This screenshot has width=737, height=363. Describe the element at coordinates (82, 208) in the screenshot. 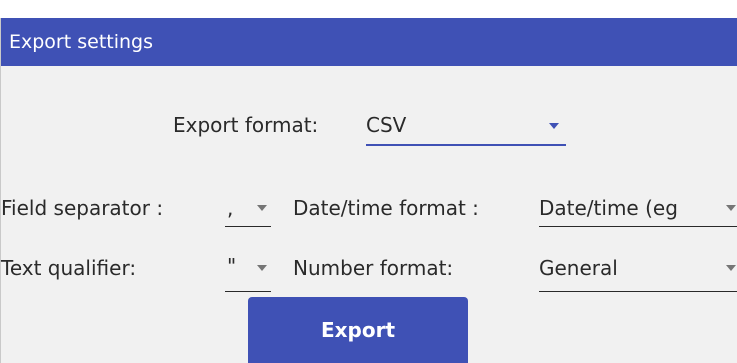

I see `field-separator-label: Field separator :` at that location.